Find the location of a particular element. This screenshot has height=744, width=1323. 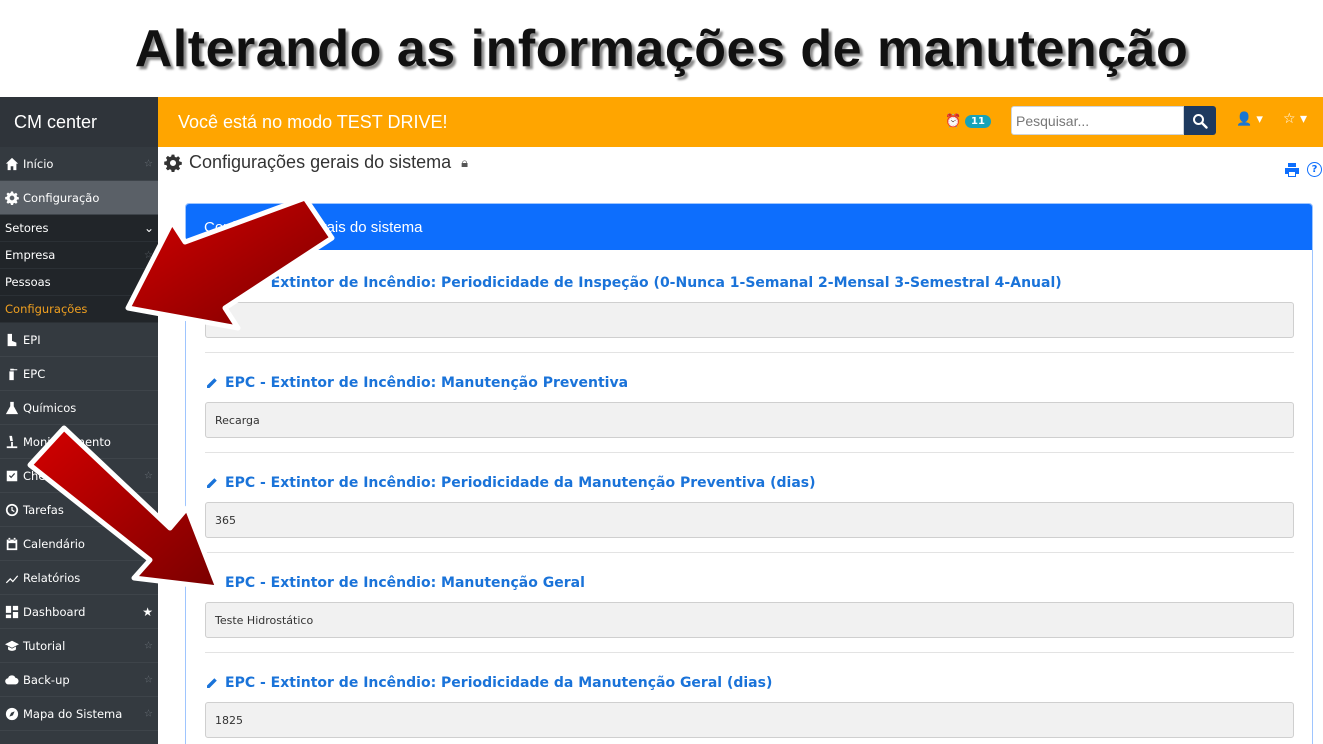

sidebar-item-configuracao: Configuração is located at coordinates (79, 198).